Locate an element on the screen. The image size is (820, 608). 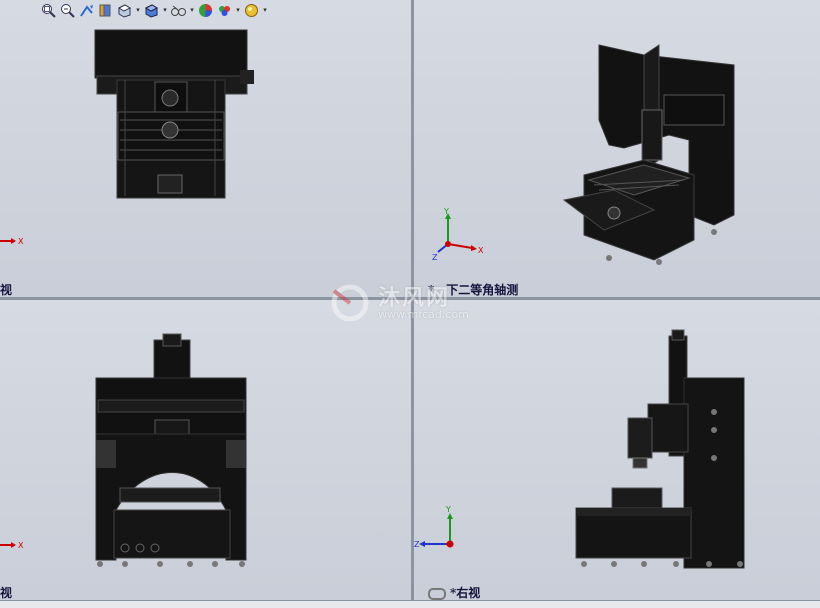
view-orientation-icon is located at coordinates (124, 10).